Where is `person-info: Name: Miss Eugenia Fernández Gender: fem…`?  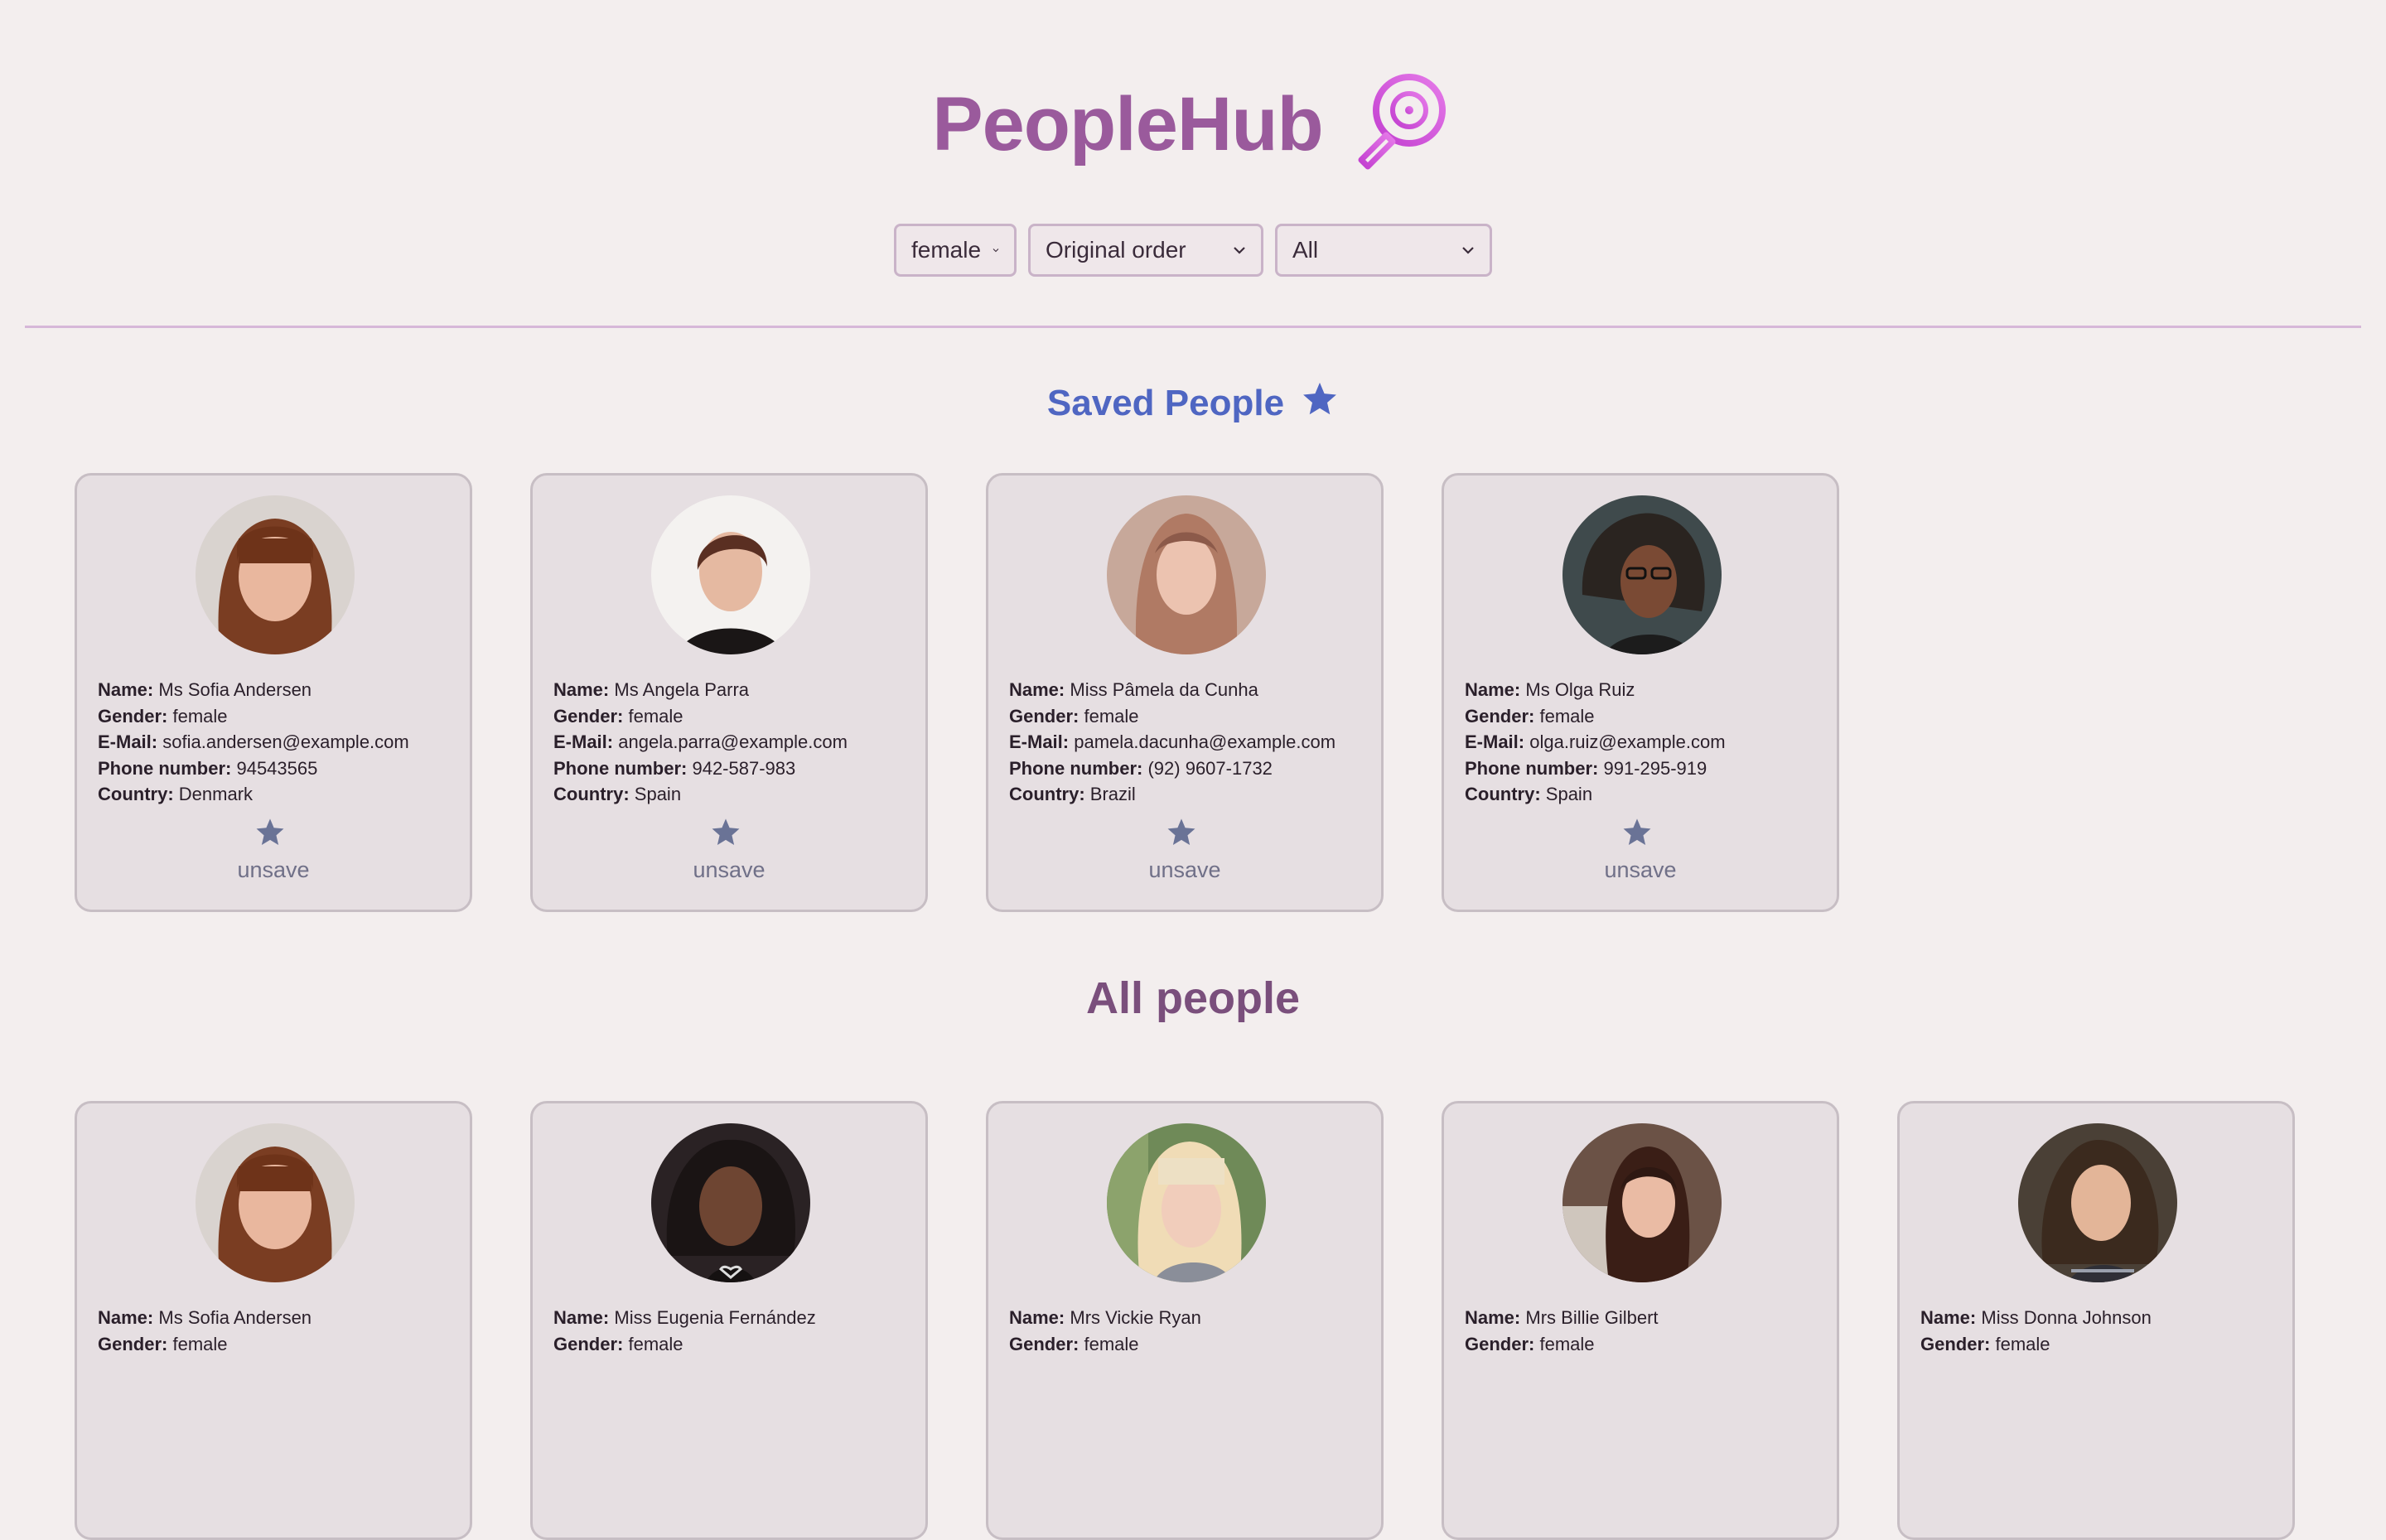 person-info: Name: Miss Eugenia Fernández Gender: fem… is located at coordinates (685, 1331).